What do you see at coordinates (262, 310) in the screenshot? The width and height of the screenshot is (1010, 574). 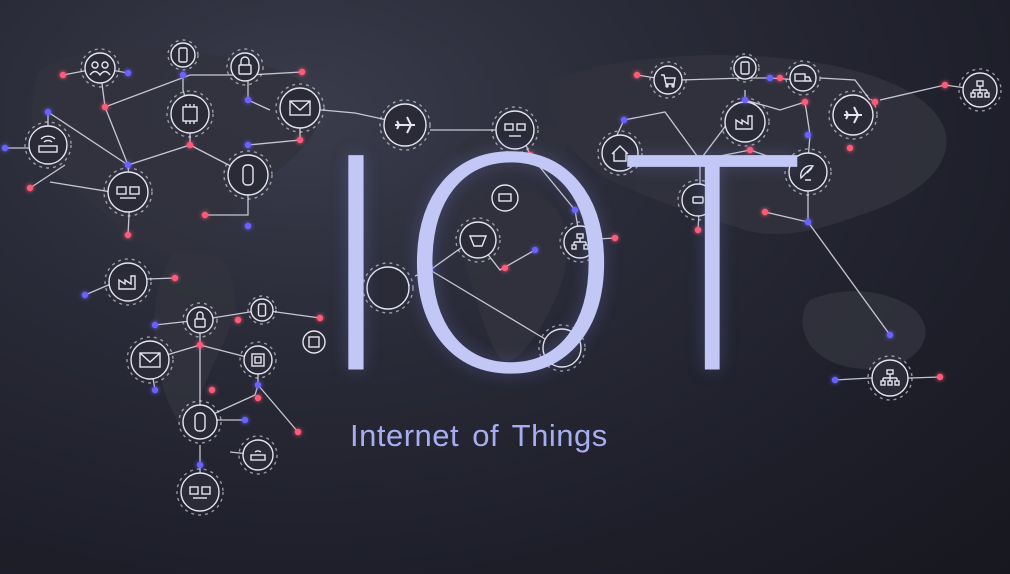 I see `phone-icon` at bounding box center [262, 310].